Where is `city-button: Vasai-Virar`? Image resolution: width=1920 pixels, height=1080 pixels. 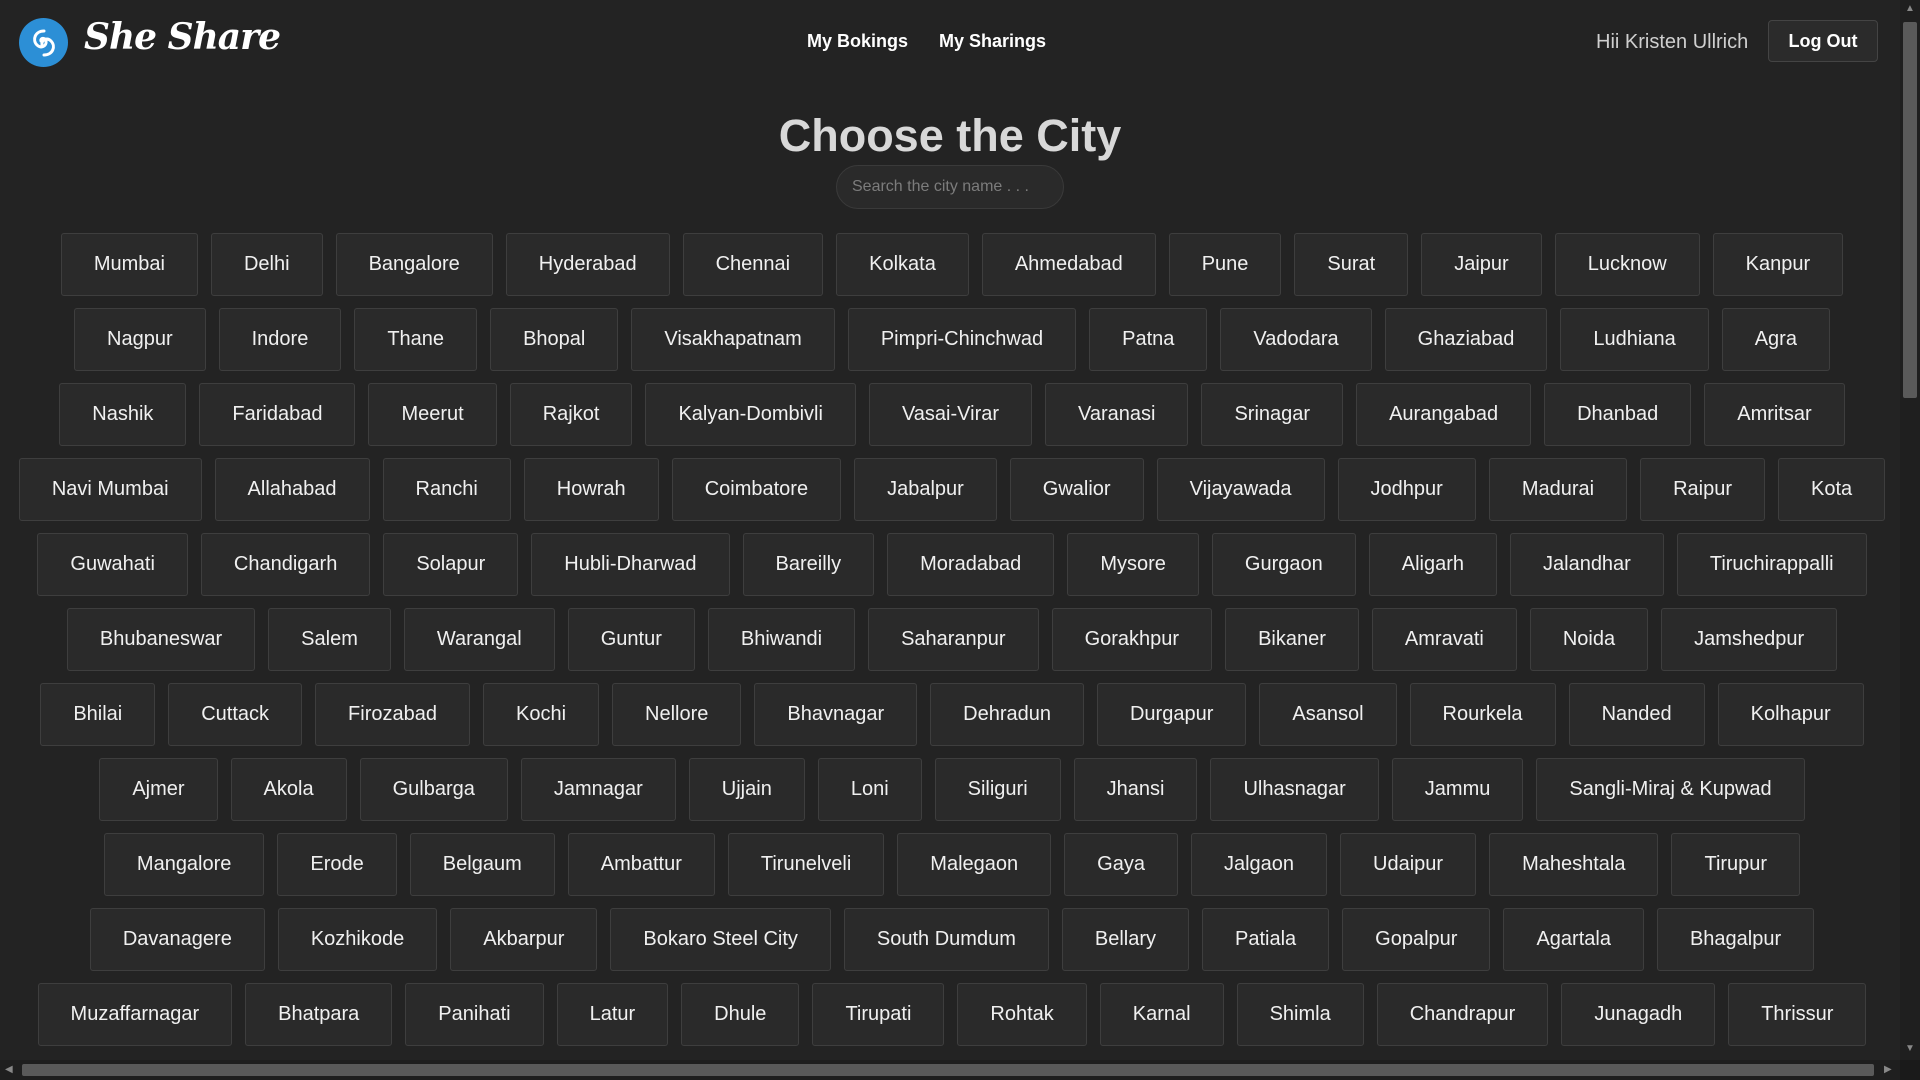 city-button: Vasai-Virar is located at coordinates (950, 414).